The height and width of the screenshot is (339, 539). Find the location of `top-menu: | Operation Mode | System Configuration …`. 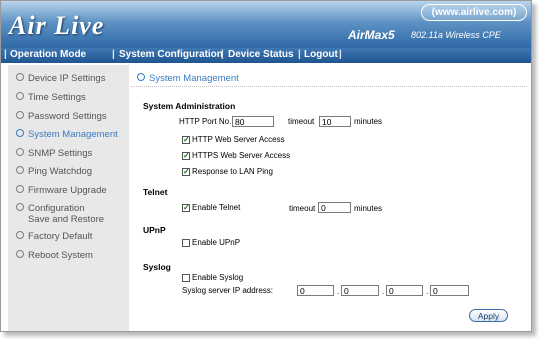

top-menu: | Operation Mode | System Configuration … is located at coordinates (266, 55).